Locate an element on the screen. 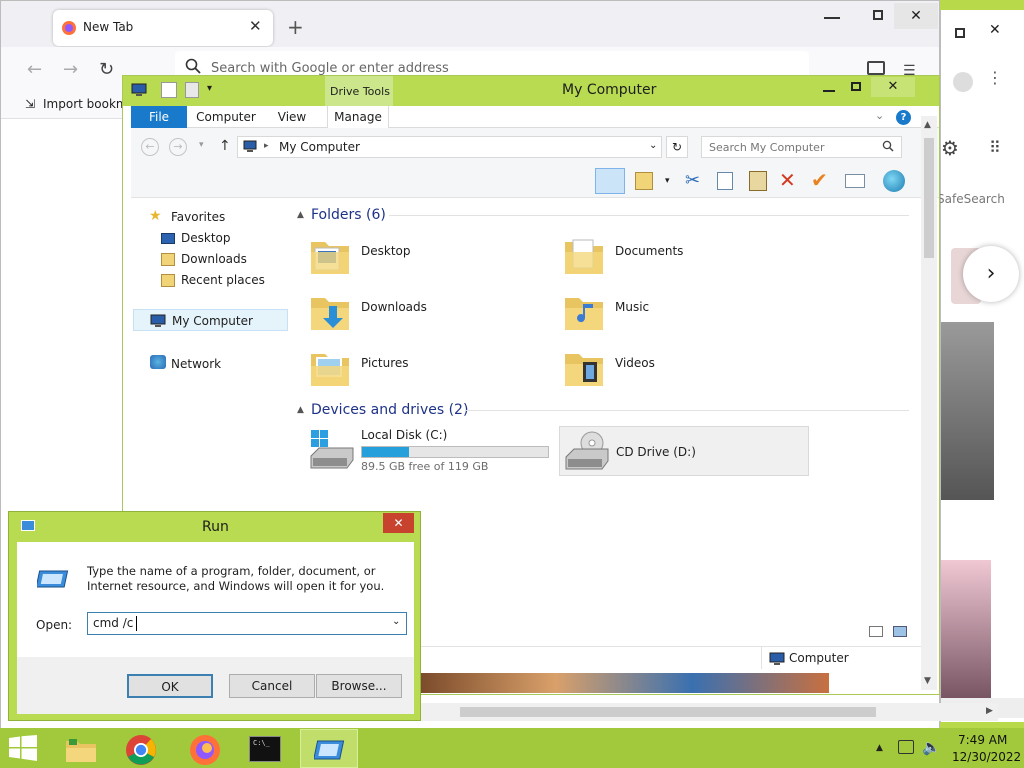 Image resolution: width=1024 pixels, height=768 pixels. nav-downloads: Downloads is located at coordinates (214, 259).